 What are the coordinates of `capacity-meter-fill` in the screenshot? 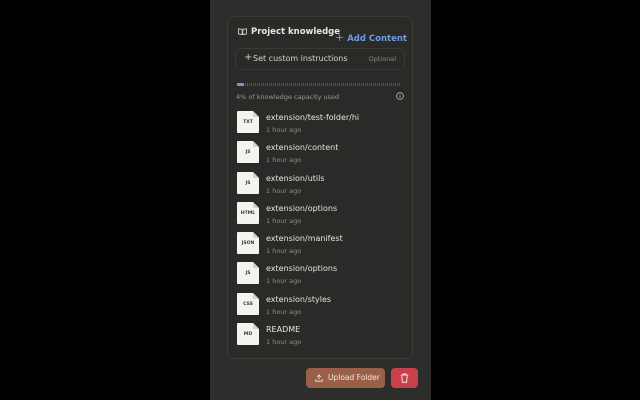 It's located at (240, 84).